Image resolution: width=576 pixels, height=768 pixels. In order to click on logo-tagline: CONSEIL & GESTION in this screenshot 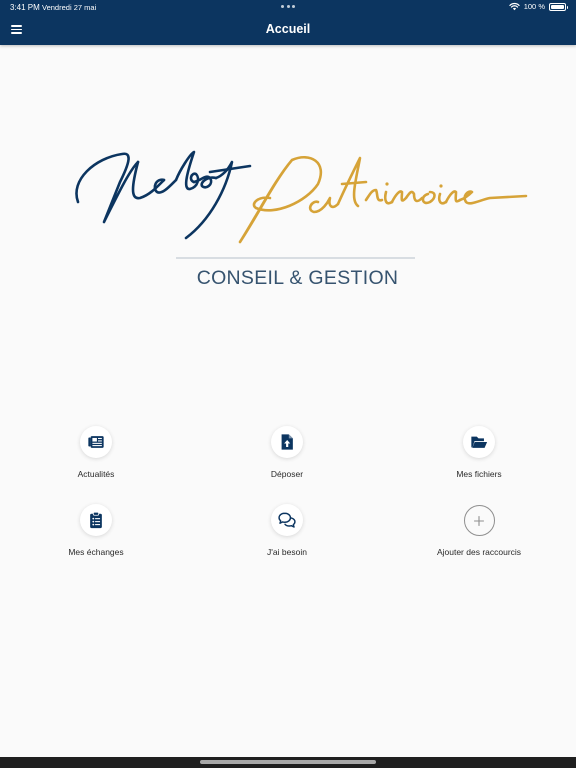, I will do `click(297, 278)`.